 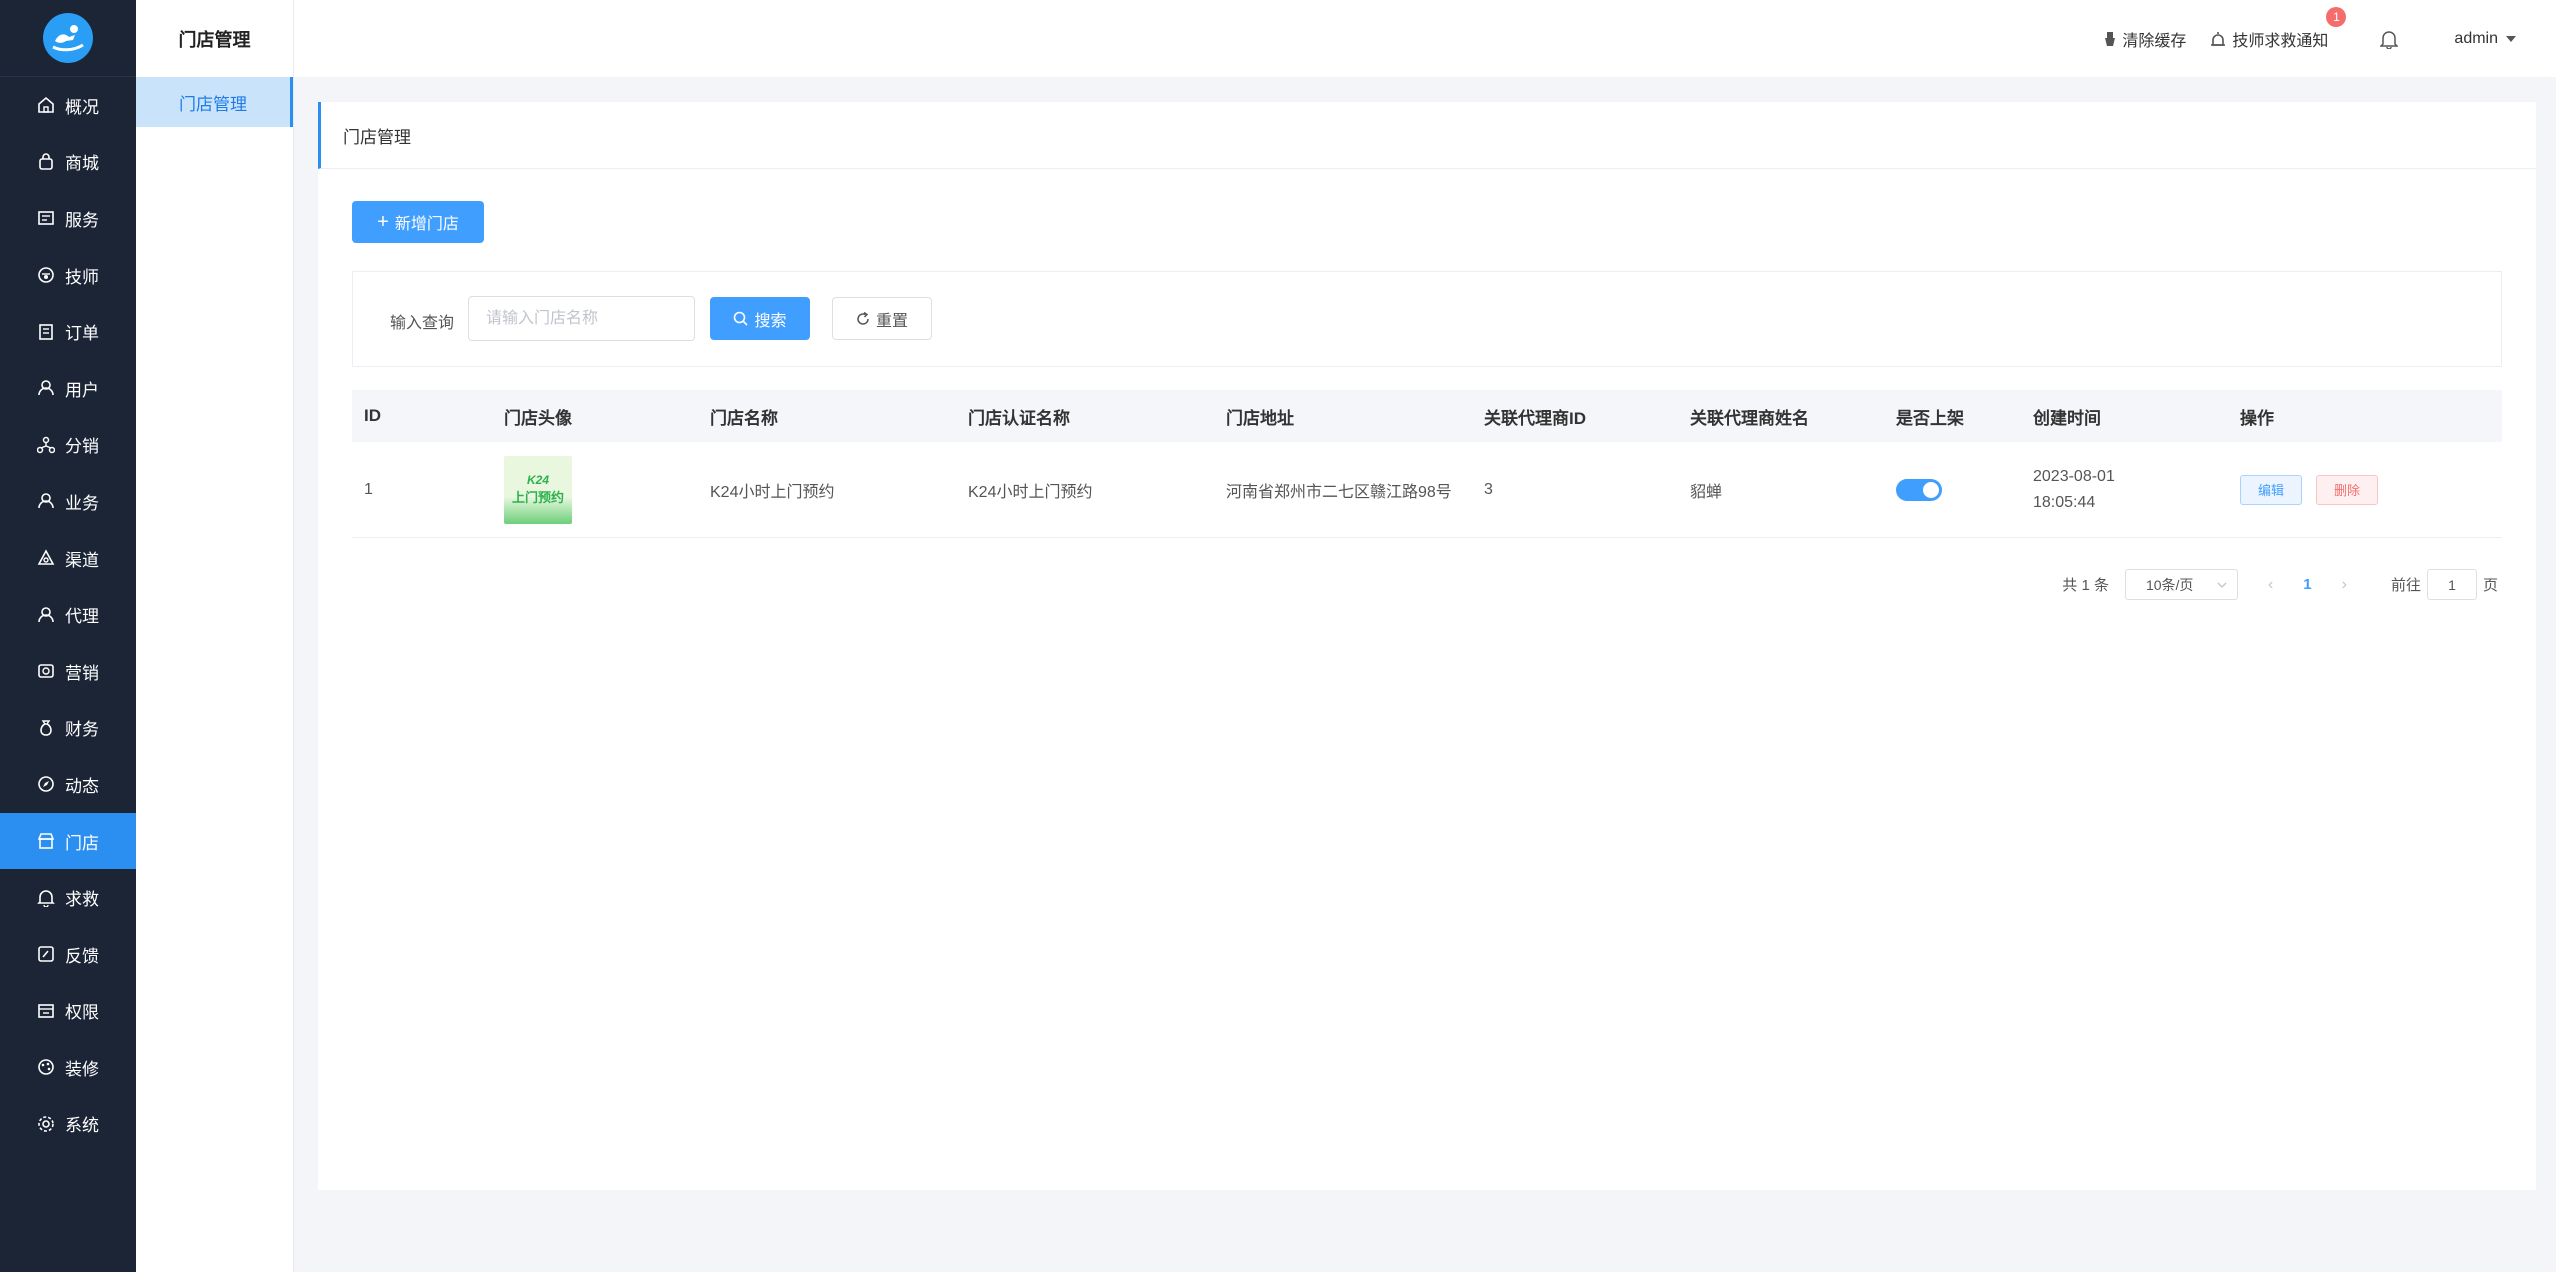 I want to click on main-nav: 概况商城服务技师订单用户 分销 业务渠道代理营销财务 动态门店求救 反馈权限装修系统, so click(x=68, y=636).